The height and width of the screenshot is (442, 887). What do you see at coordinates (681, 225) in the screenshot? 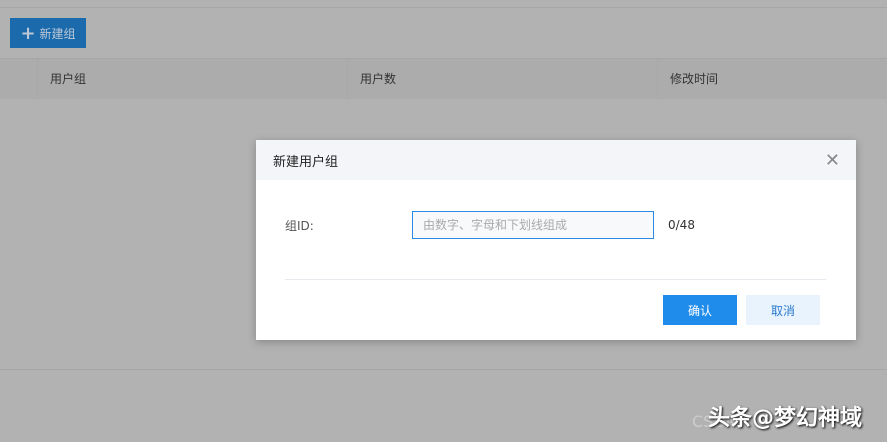
I see `char-count: 0/48` at bounding box center [681, 225].